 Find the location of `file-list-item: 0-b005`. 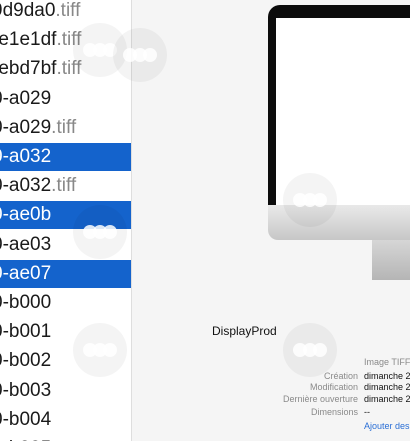

file-list-item: 0-b005 is located at coordinates (65, 438).